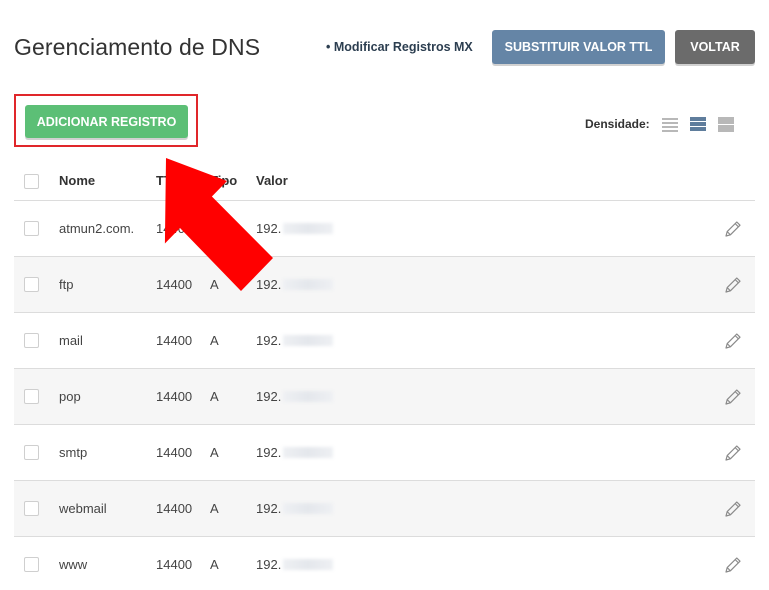  What do you see at coordinates (97, 228) in the screenshot?
I see `record-name: atmun2.com.` at bounding box center [97, 228].